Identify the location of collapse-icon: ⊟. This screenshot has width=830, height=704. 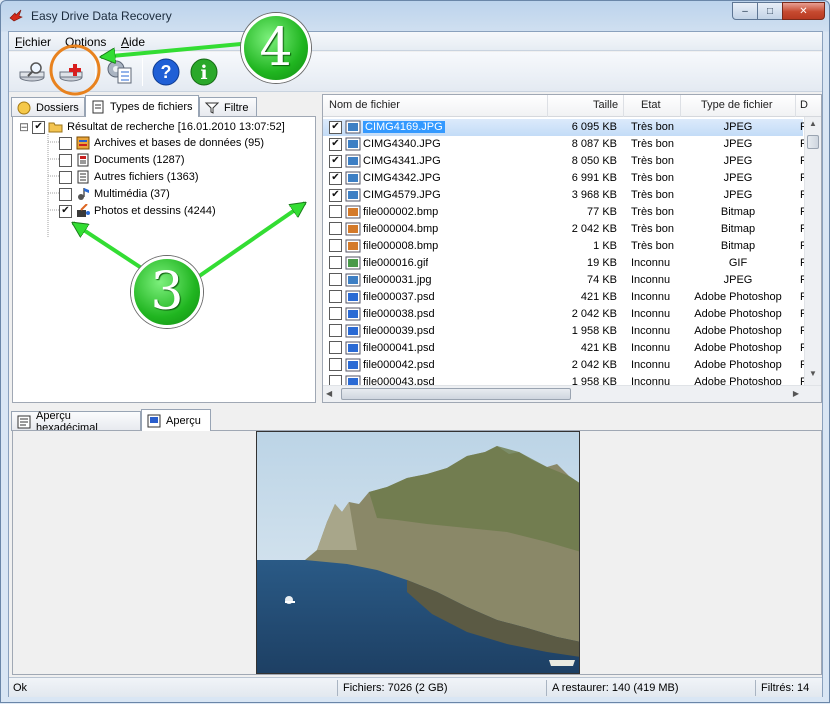
(24, 127).